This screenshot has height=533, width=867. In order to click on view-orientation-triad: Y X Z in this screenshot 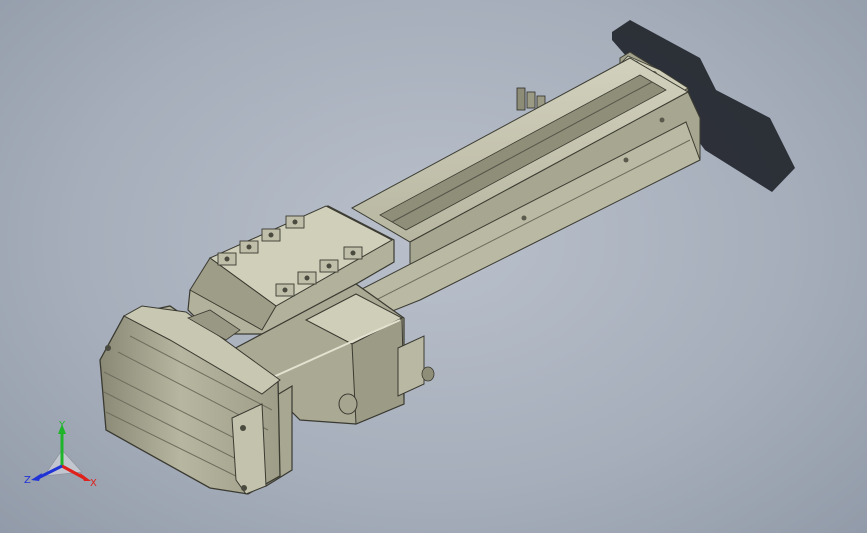, I will do `click(64, 456)`.